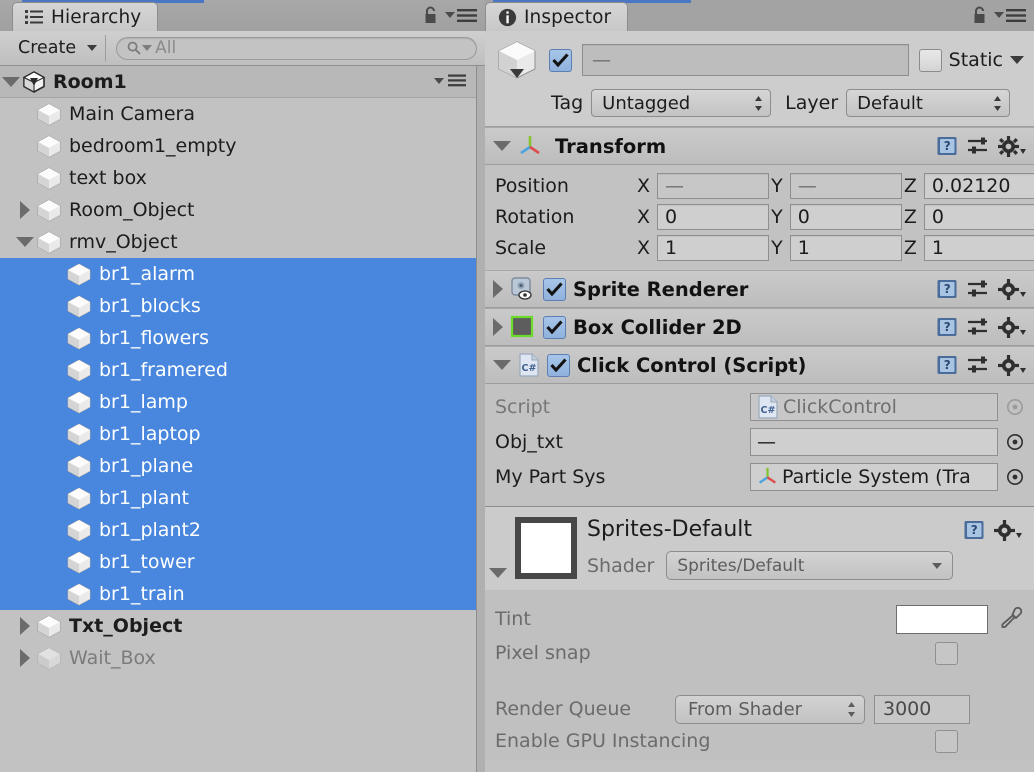 The width and height of the screenshot is (1034, 772). Describe the element at coordinates (759, 289) in the screenshot. I see `component-header-sprite-renderer: Sprite Renderer?` at that location.